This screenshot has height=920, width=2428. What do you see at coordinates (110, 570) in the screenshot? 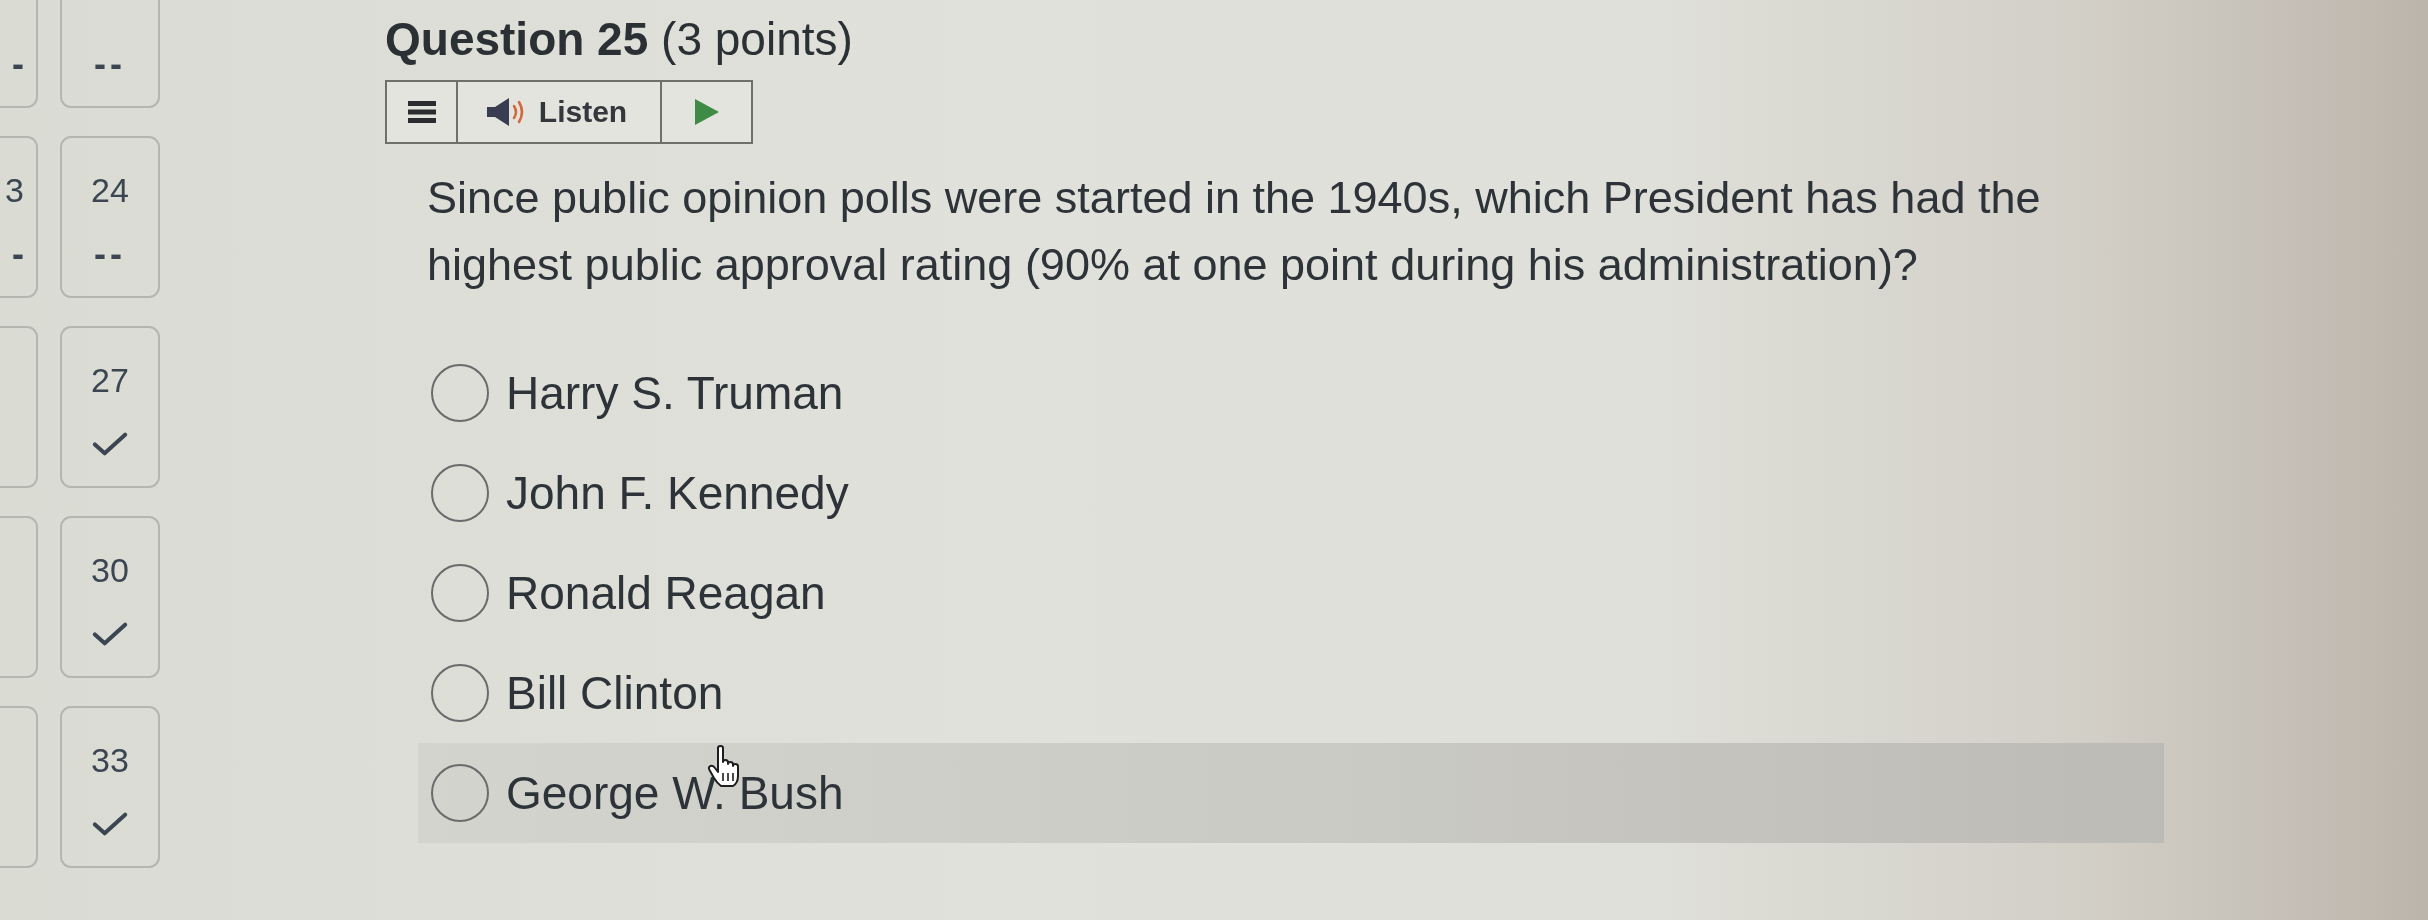
I see `question-number: 30` at bounding box center [110, 570].